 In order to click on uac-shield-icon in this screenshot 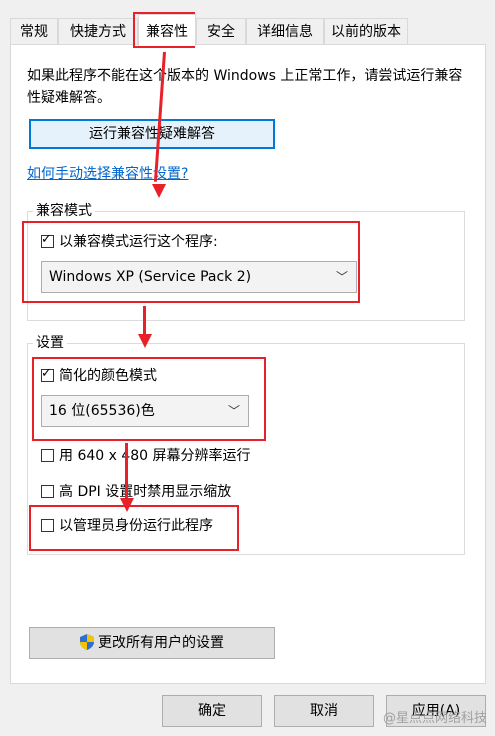, I will do `click(87, 642)`.